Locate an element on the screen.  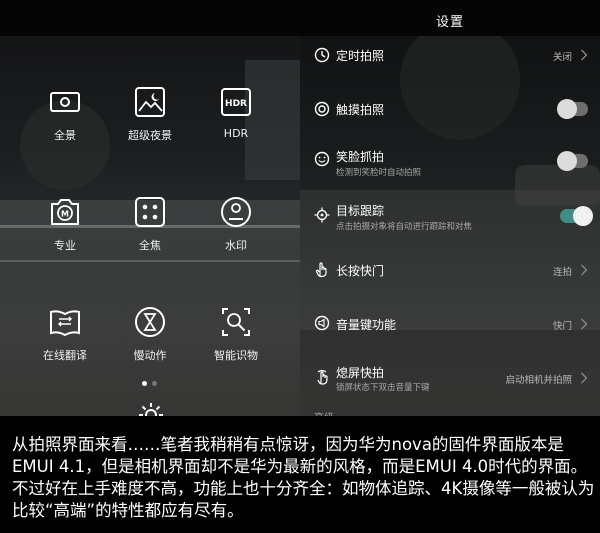
slow-motion-icon is located at coordinates (150, 322).